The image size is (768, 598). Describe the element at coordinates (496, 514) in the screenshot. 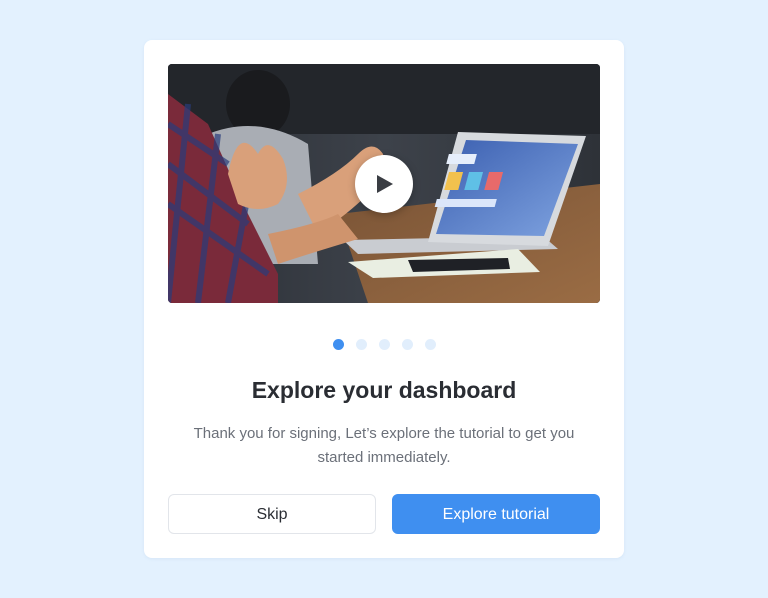

I see `explore-tutorial-button: Explore tutorial` at that location.